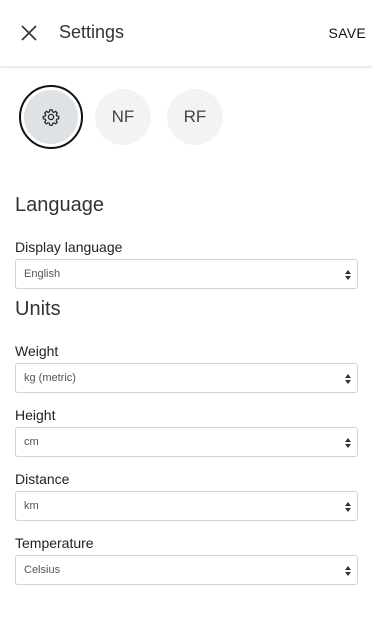  What do you see at coordinates (42, 570) in the screenshot?
I see `temperature-value: Celsius` at bounding box center [42, 570].